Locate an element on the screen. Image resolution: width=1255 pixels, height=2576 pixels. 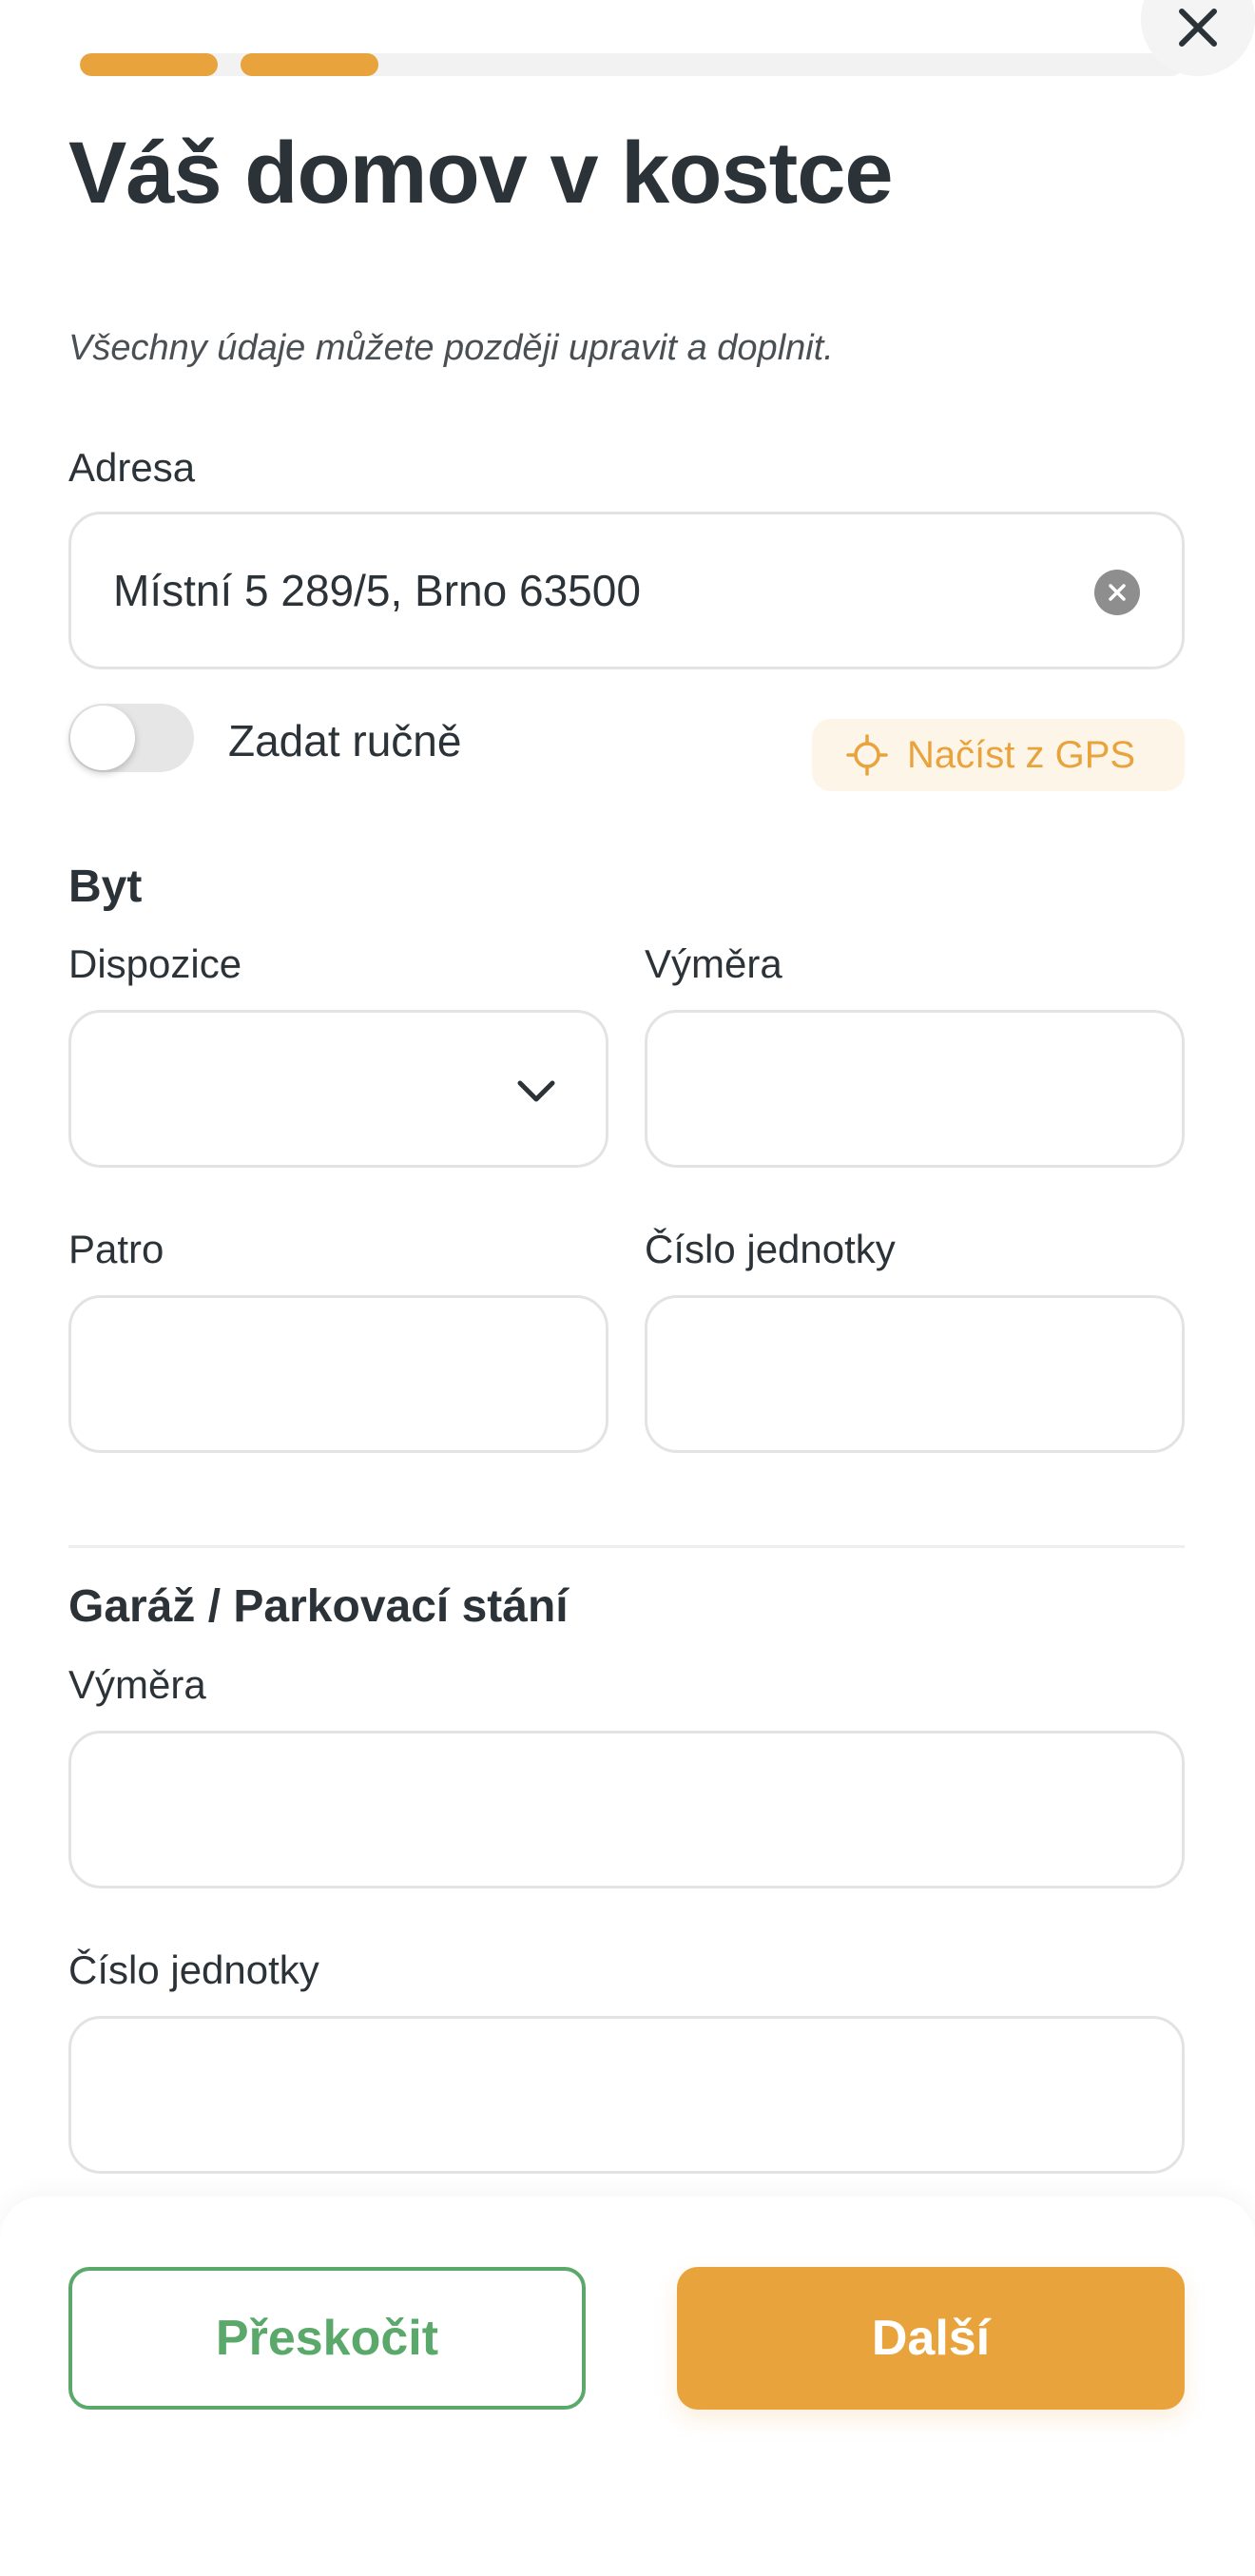
floor-field is located at coordinates (338, 1374).